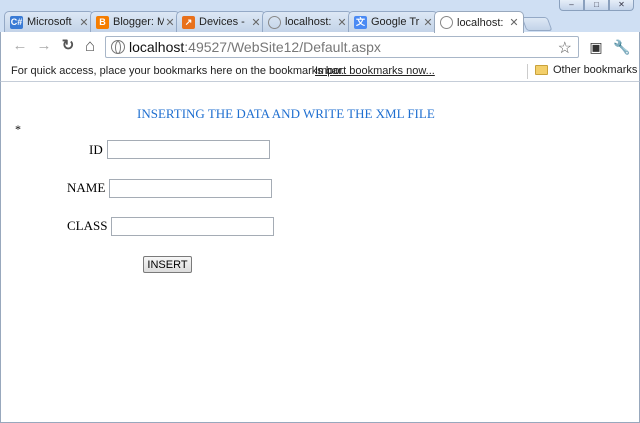 This screenshot has height=423, width=640. Describe the element at coordinates (537, 24) in the screenshot. I see `new-tab-button` at that location.